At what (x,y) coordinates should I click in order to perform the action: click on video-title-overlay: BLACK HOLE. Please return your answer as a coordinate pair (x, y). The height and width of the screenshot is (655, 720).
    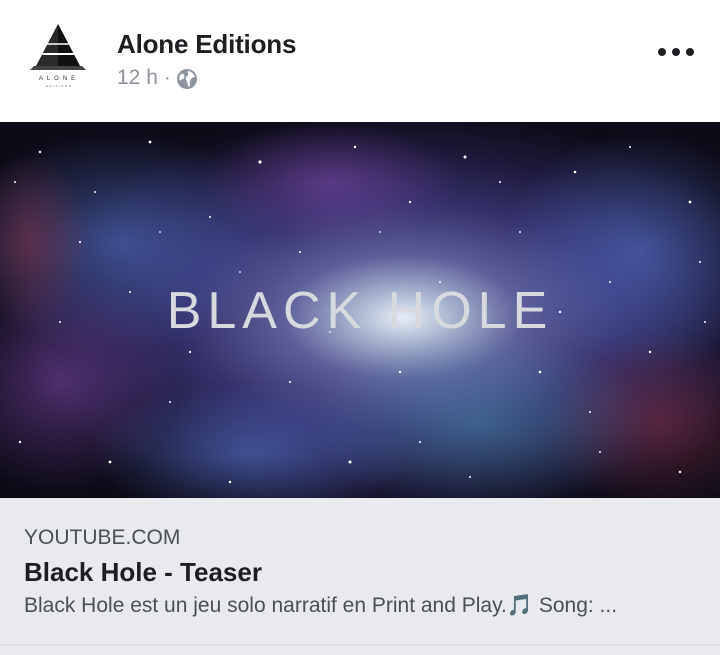
    Looking at the image, I should click on (360, 311).